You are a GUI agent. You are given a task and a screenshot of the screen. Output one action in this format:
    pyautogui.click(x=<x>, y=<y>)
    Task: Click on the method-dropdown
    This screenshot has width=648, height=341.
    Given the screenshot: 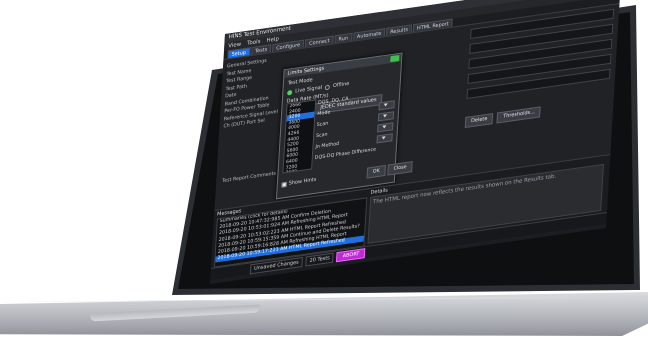 What is the action you would take?
    pyautogui.click(x=384, y=137)
    